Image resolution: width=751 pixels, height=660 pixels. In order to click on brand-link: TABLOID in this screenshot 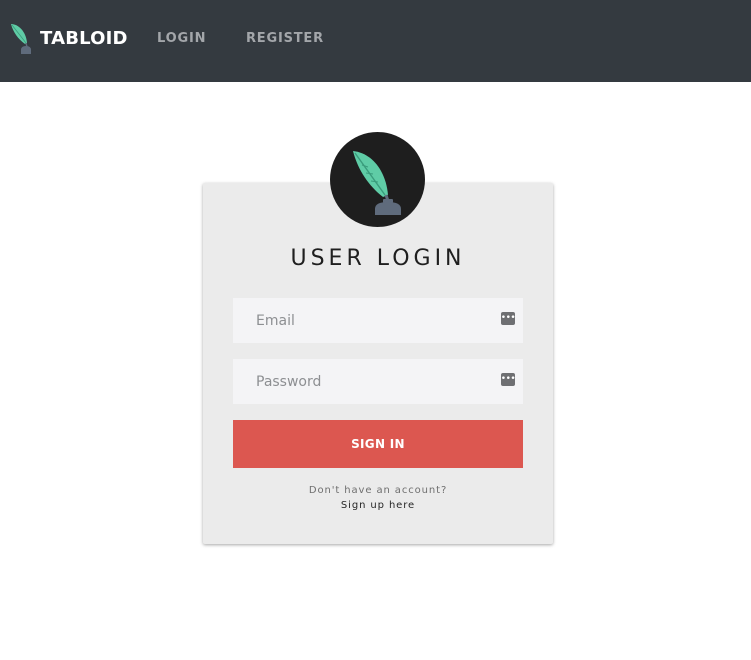, I will do `click(68, 38)`.